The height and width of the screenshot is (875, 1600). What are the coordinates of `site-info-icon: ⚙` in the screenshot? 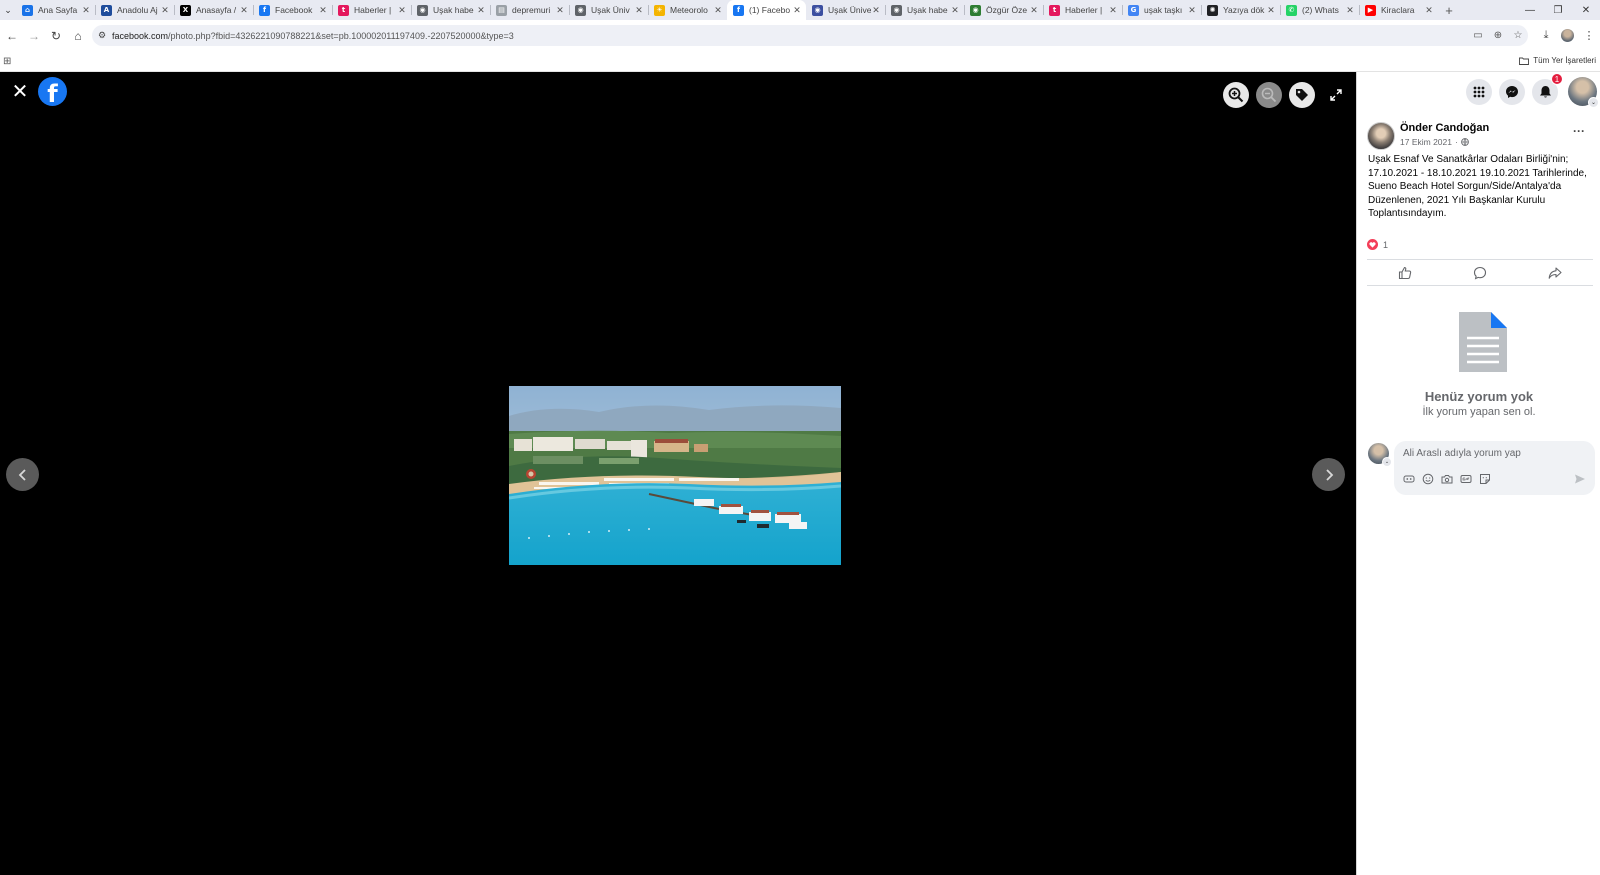 It's located at (102, 35).